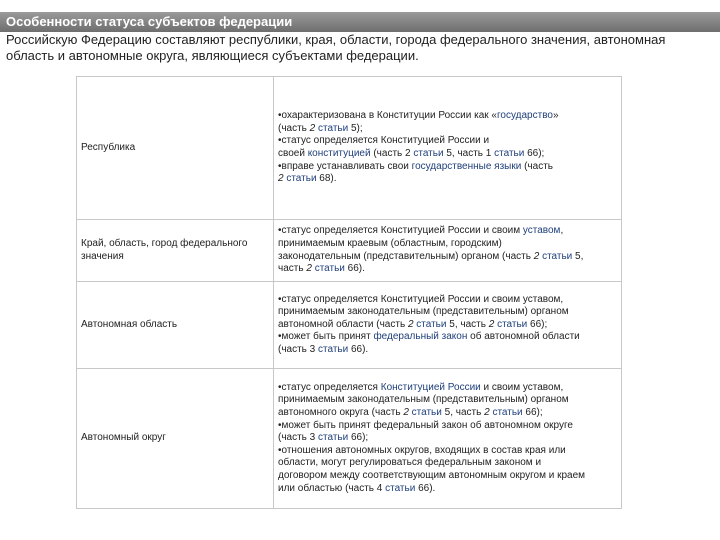 The image size is (720, 540). What do you see at coordinates (345, 166) in the screenshot?
I see `description-text: •вправе устанавливать свои` at bounding box center [345, 166].